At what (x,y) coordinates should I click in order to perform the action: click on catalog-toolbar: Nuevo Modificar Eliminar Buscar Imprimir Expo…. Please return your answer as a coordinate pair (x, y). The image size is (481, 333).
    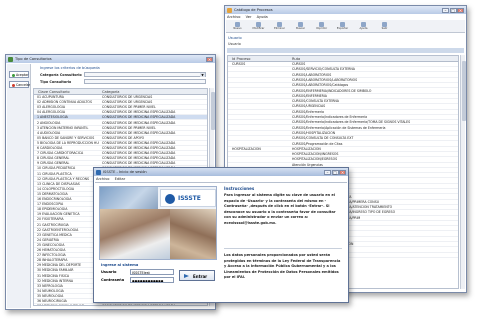
    Looking at the image, I should click on (345, 26).